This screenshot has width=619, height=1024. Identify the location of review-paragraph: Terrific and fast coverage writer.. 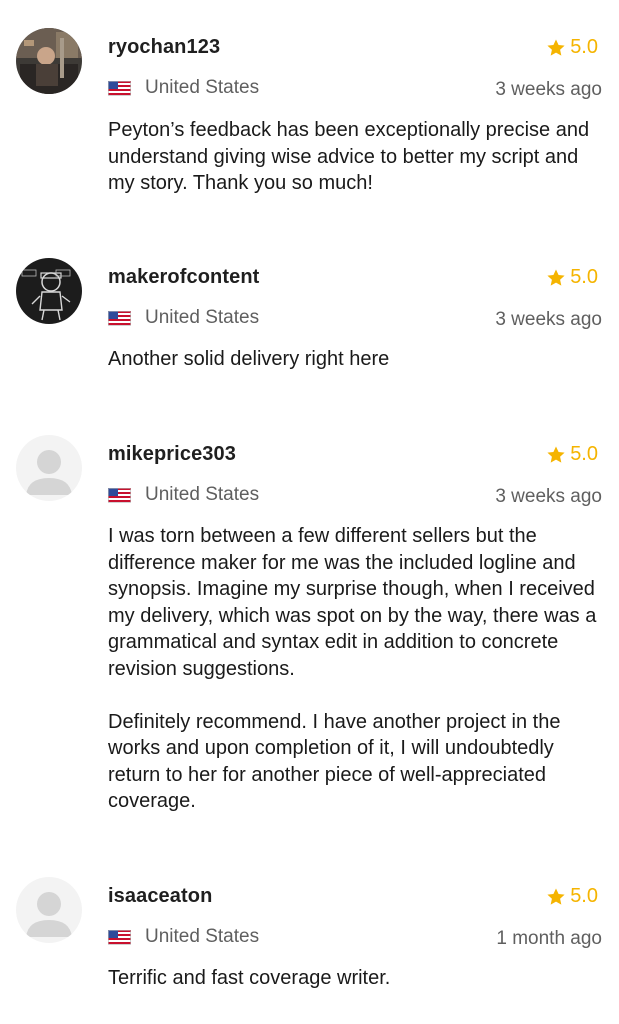
(249, 978).